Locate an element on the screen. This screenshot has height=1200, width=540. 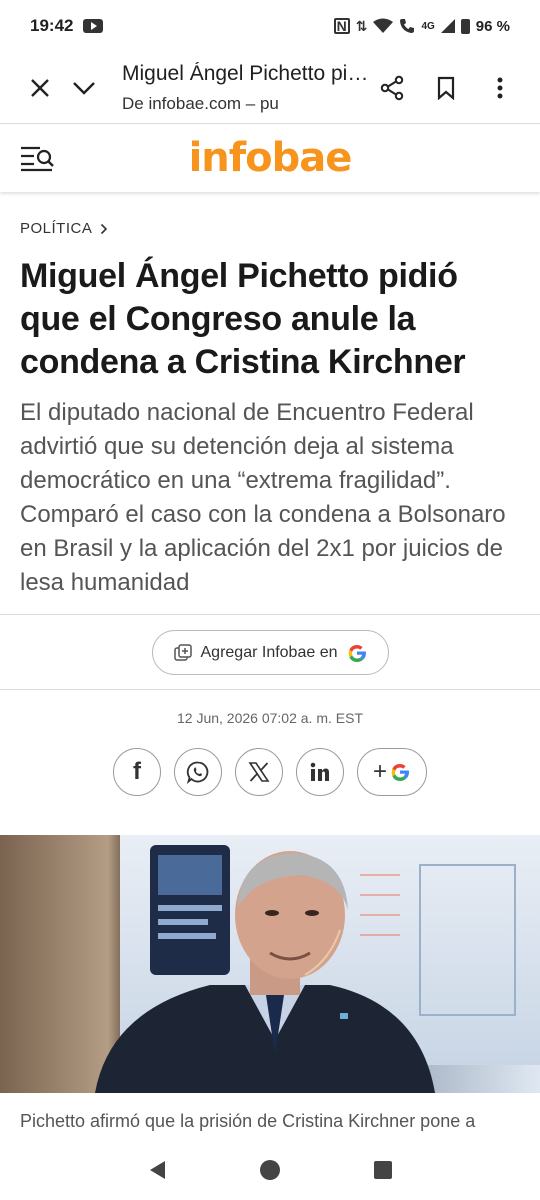
close-icon is located at coordinates (40, 87).